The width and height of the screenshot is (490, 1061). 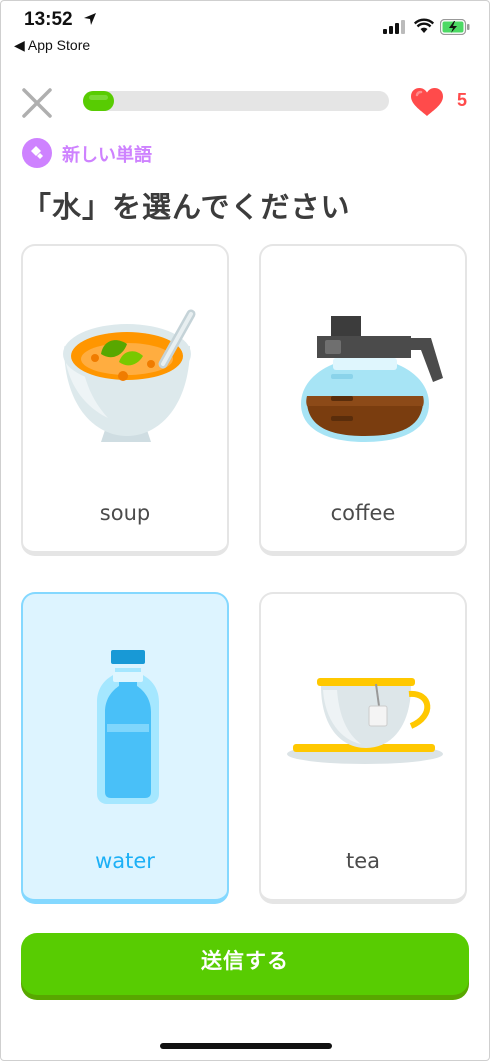 I want to click on lesson-progress-bar, so click(x=236, y=101).